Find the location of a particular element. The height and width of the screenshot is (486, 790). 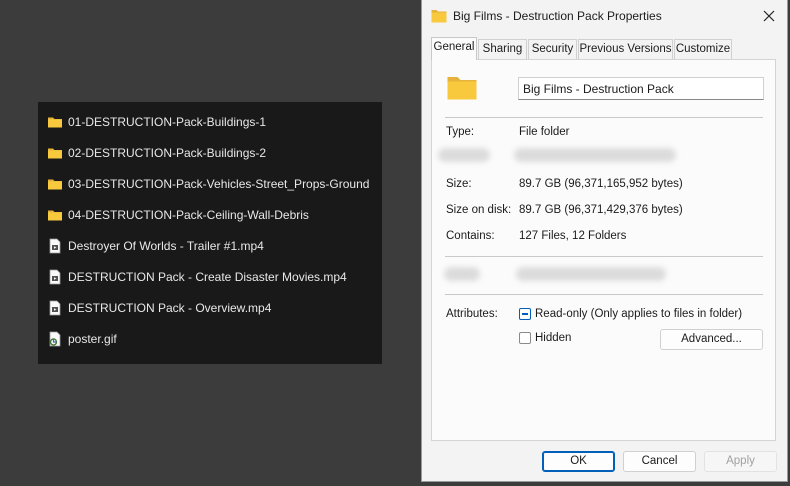

tab-previous-versions: Previous Versions is located at coordinates (625, 49).